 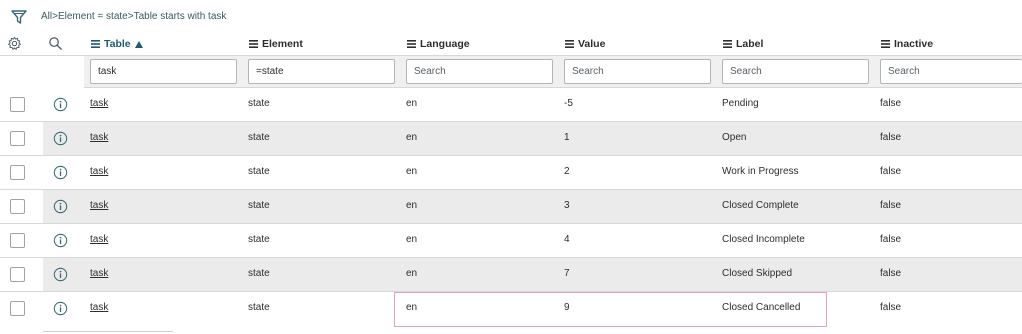 What do you see at coordinates (93, 16) in the screenshot?
I see `breadcrumb-item-element: Element = state` at bounding box center [93, 16].